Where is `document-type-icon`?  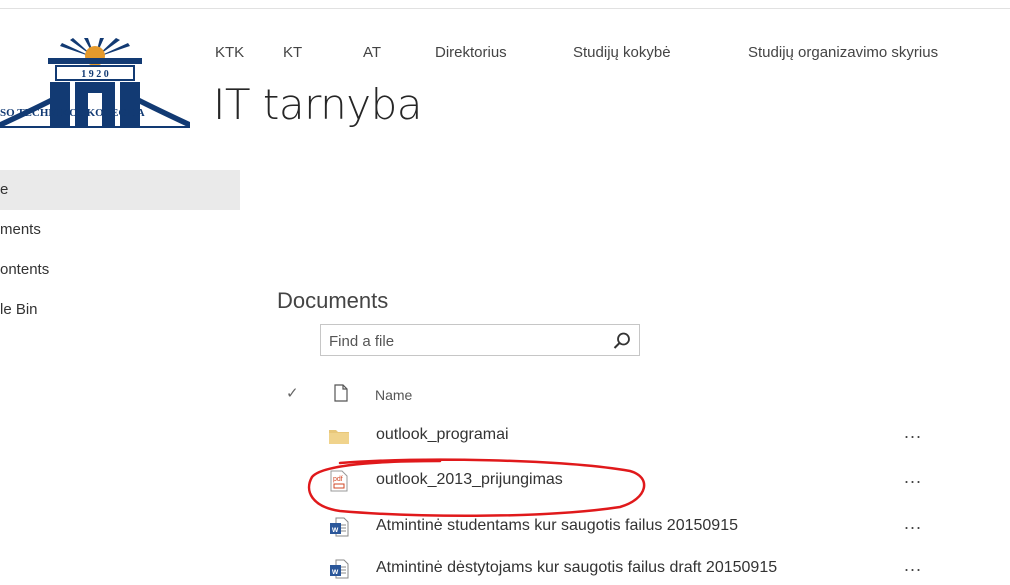
document-type-icon is located at coordinates (341, 395).